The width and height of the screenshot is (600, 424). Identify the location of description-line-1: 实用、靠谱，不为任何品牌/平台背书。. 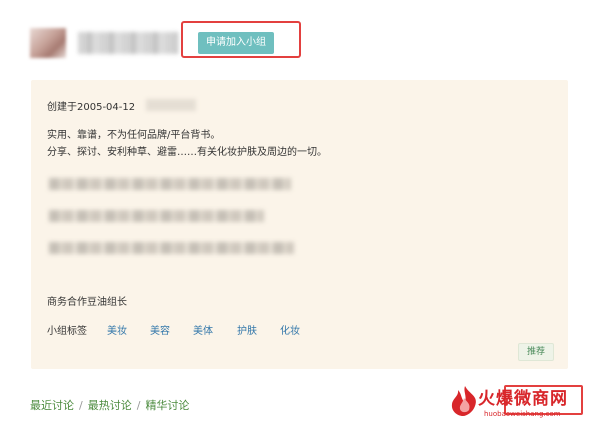
(134, 135).